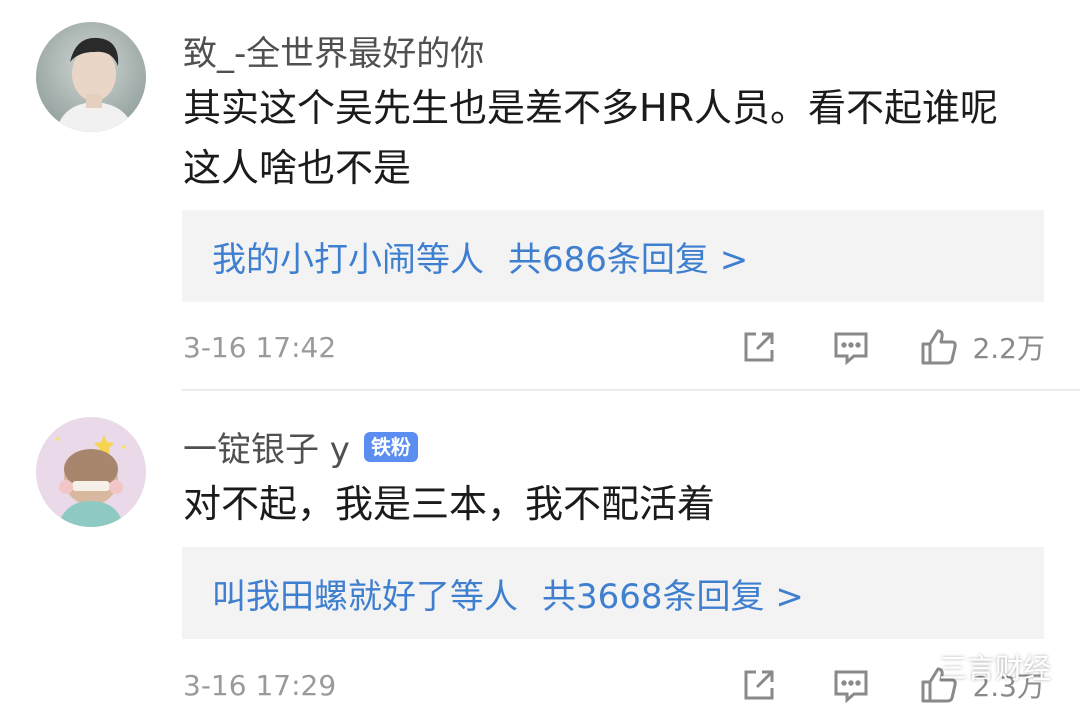 The width and height of the screenshot is (1080, 713). Describe the element at coordinates (614, 347) in the screenshot. I see `comment-meta: 3-16 17:42 2.2万` at that location.